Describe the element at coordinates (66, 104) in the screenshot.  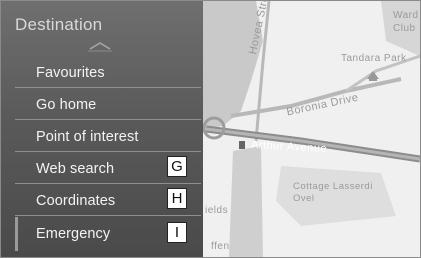
I see `menu-item-label: Go home` at that location.